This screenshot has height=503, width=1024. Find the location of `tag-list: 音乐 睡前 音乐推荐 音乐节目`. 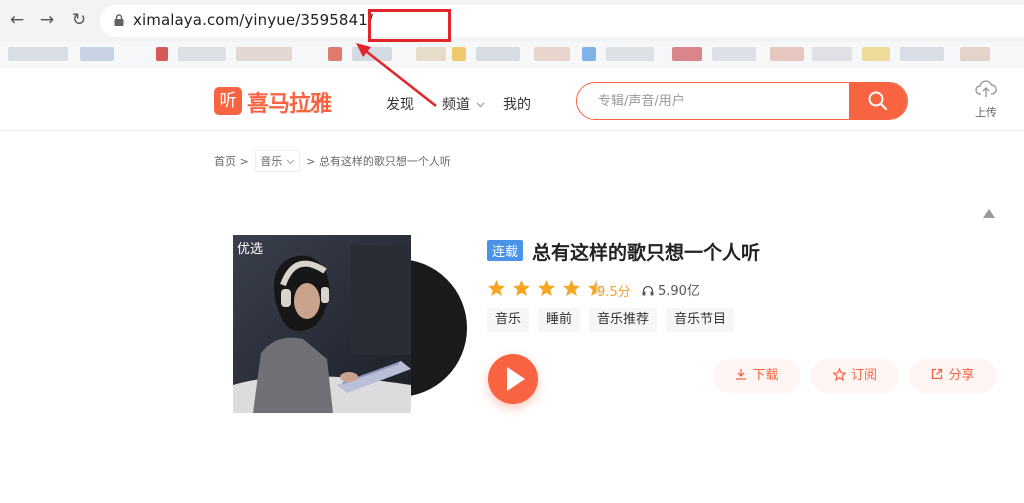

tag-list: 音乐 睡前 音乐推荐 音乐节目 is located at coordinates (615, 320).